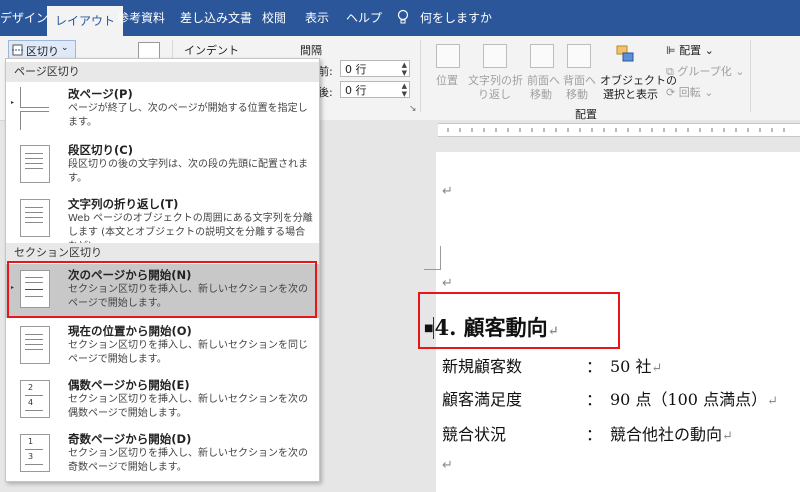 The image size is (800, 492). What do you see at coordinates (694, 398) in the screenshot?
I see `doc-row-value: 90 点（100 点満点）↵` at bounding box center [694, 398].